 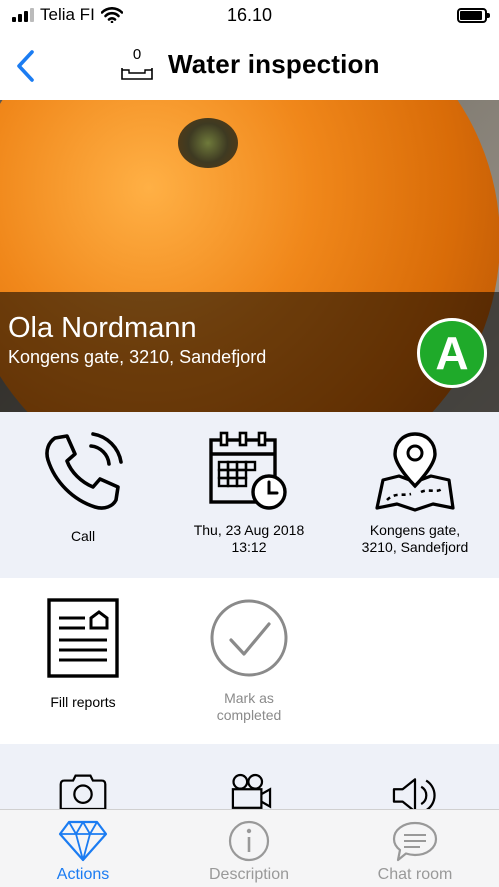 What do you see at coordinates (251, 791) in the screenshot?
I see `video-camera-icon` at bounding box center [251, 791].